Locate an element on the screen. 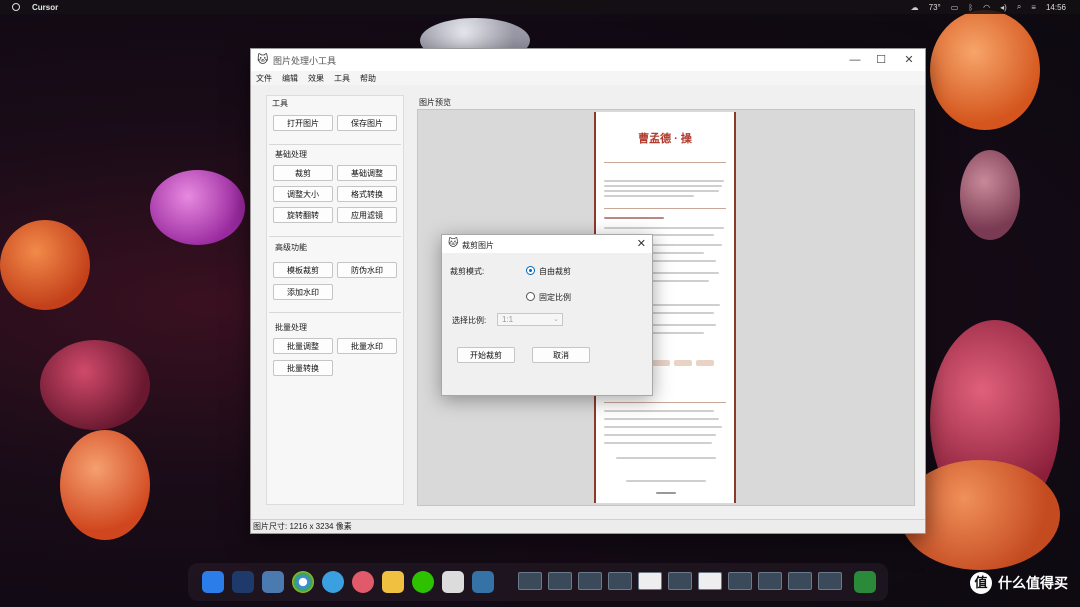  group-label-batch: 批量处理 is located at coordinates (291, 327).